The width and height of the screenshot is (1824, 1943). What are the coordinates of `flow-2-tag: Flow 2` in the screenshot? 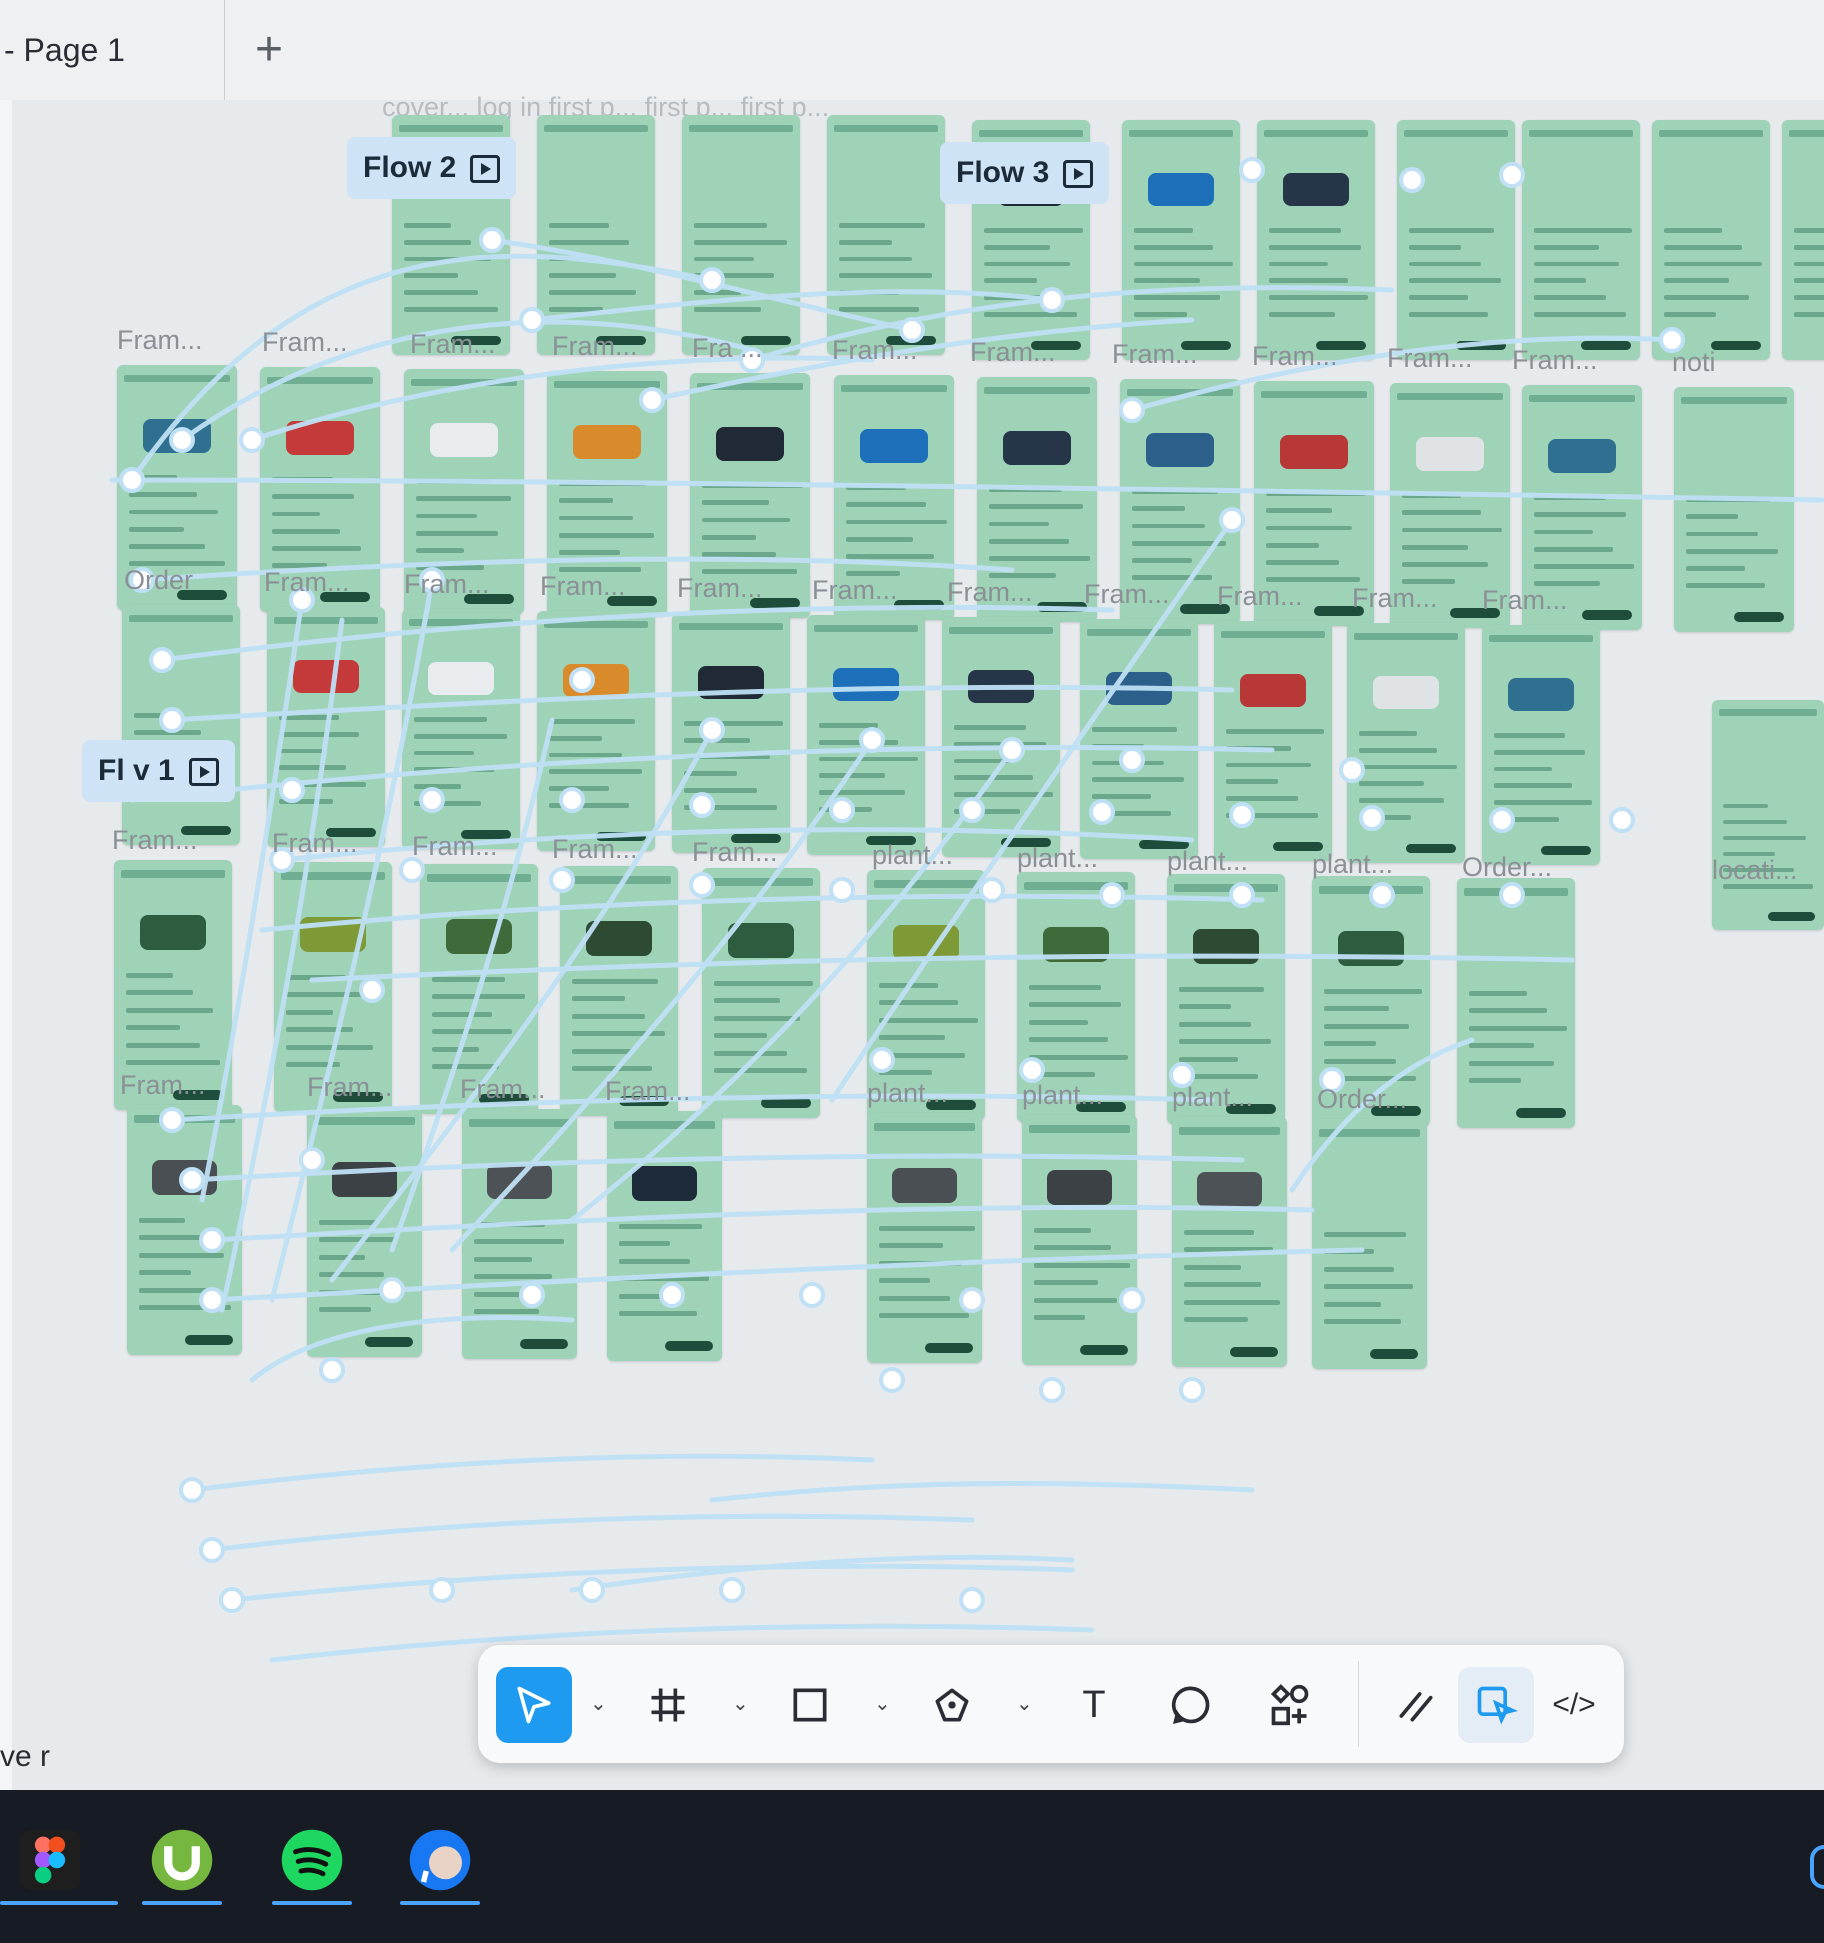 It's located at (432, 168).